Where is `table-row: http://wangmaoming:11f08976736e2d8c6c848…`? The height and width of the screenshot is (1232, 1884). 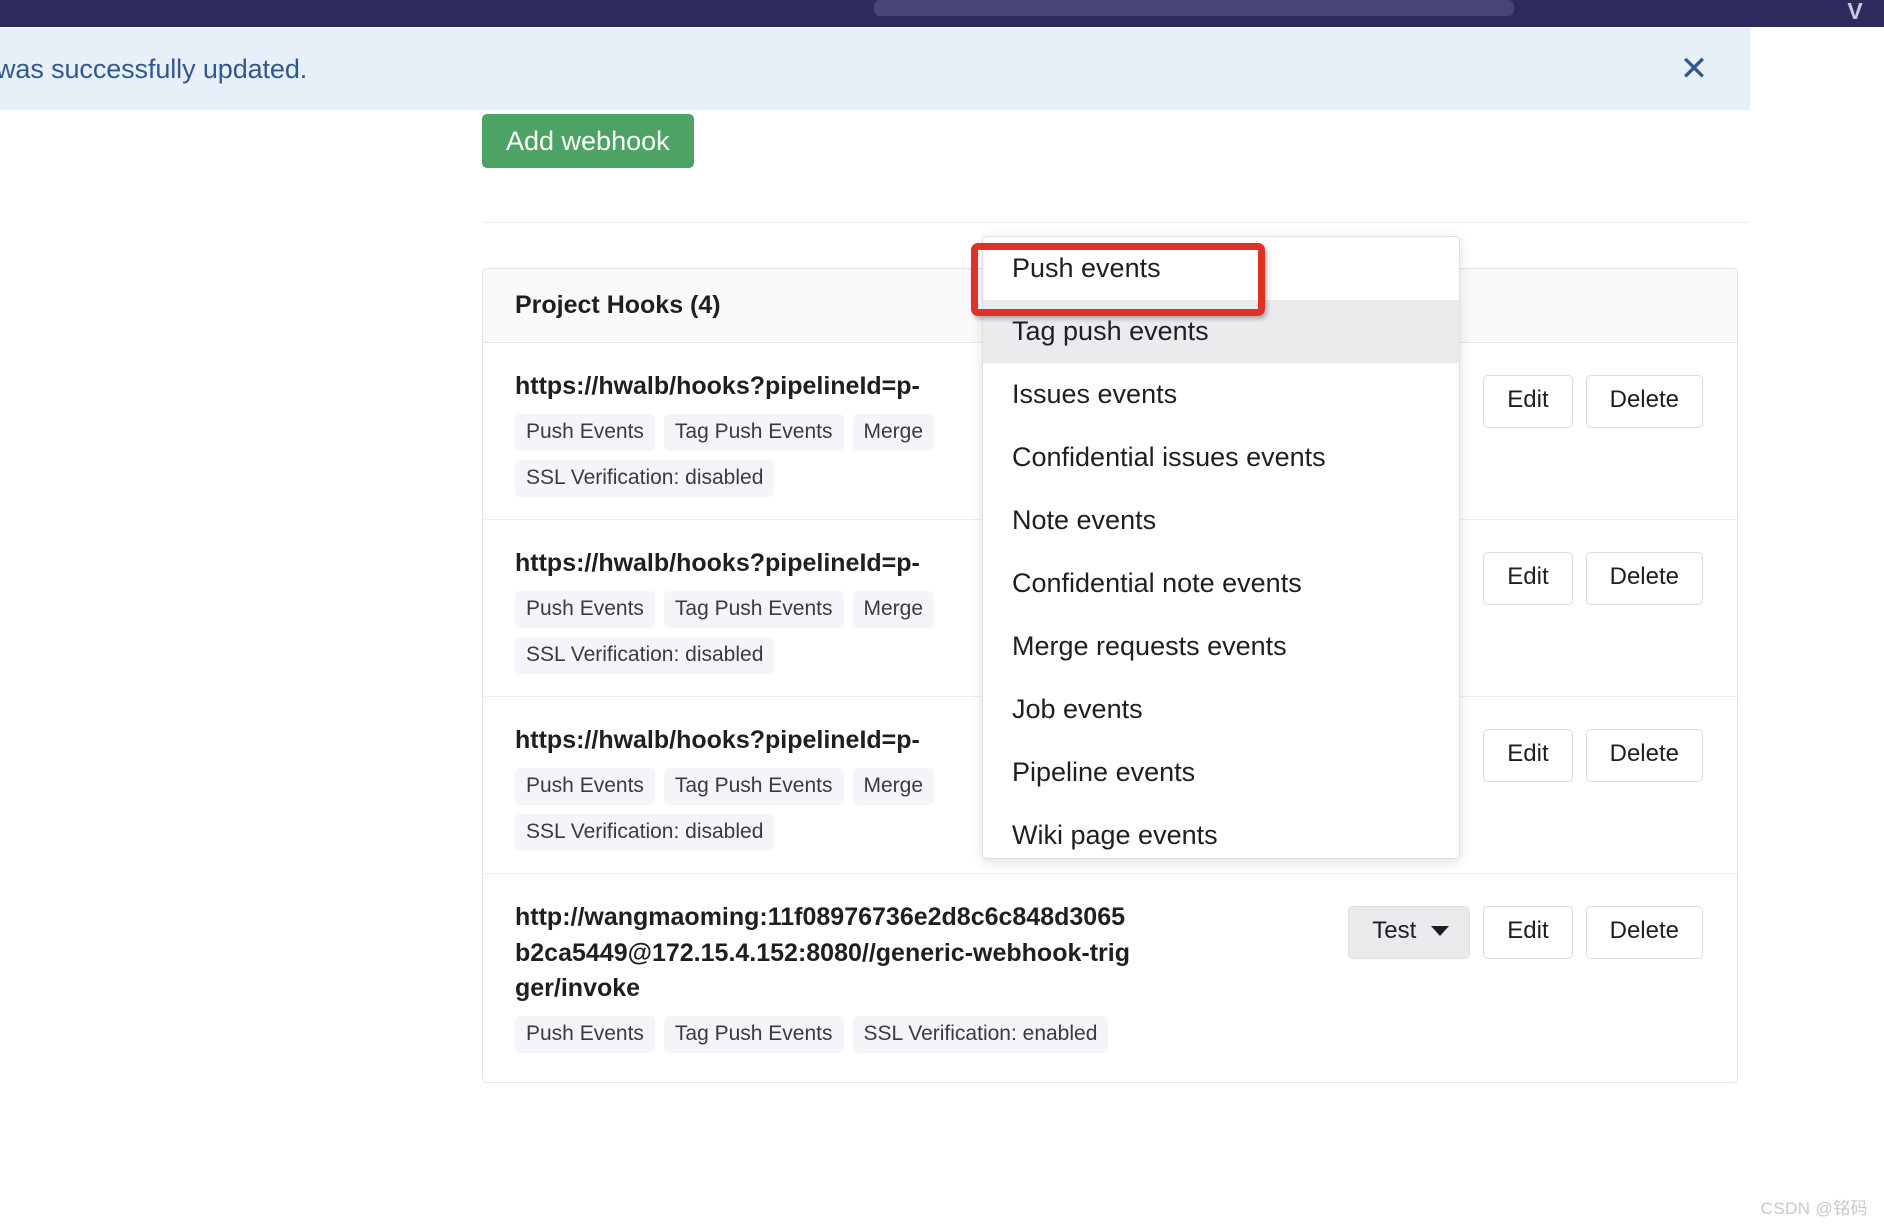
table-row: http://wangmaoming:11f08976736e2d8c6c848… is located at coordinates (1110, 978).